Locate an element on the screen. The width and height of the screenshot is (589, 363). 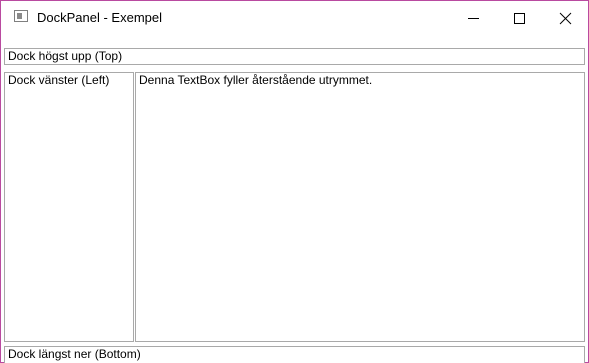
window-app-icon is located at coordinates (21, 16).